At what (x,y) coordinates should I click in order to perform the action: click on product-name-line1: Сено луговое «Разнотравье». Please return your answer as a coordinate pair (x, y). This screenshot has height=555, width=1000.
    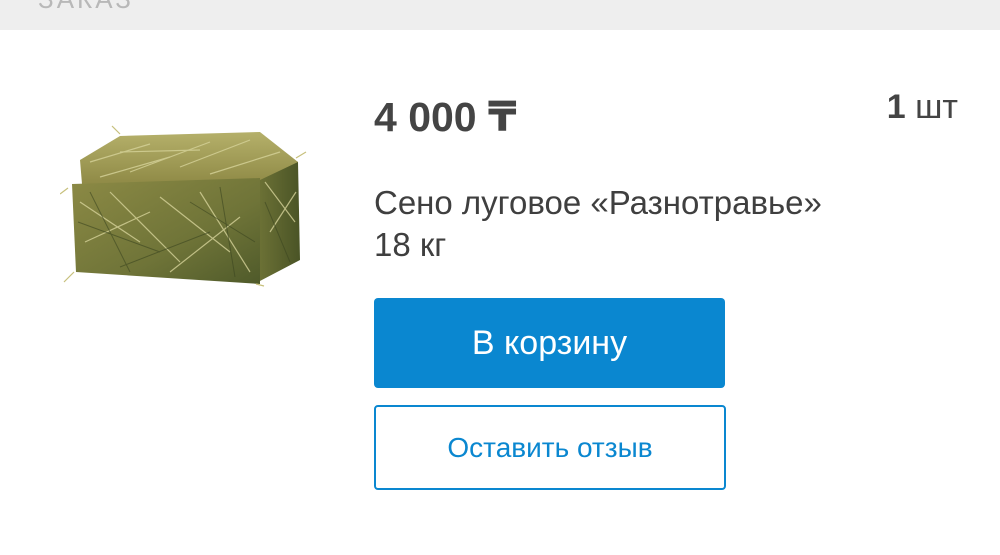
    Looking at the image, I should click on (598, 202).